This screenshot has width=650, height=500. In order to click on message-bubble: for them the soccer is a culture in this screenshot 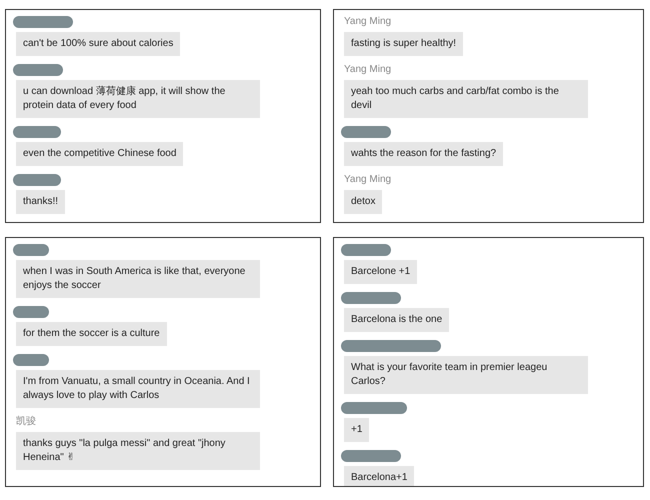, I will do `click(91, 334)`.